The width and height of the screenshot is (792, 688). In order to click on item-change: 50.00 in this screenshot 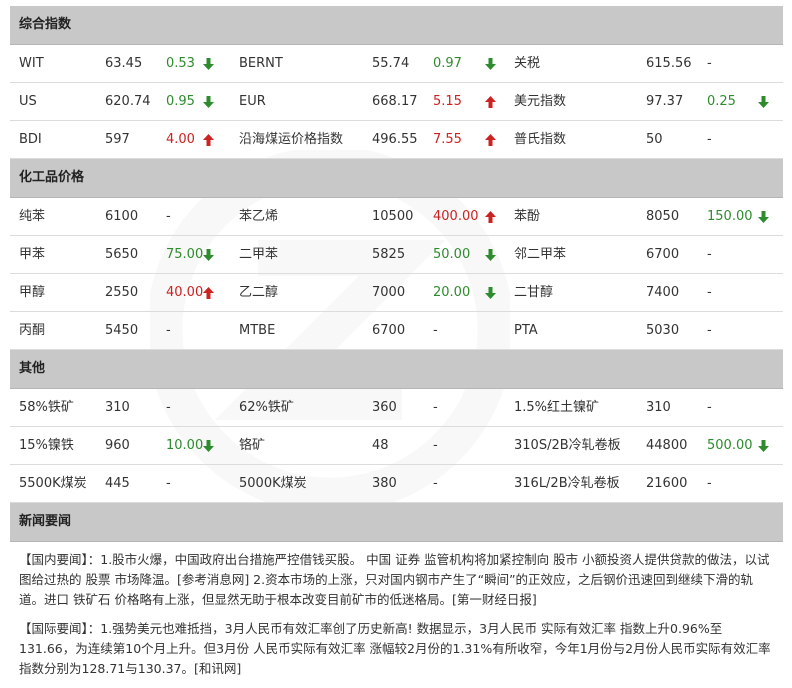, I will do `click(452, 254)`.